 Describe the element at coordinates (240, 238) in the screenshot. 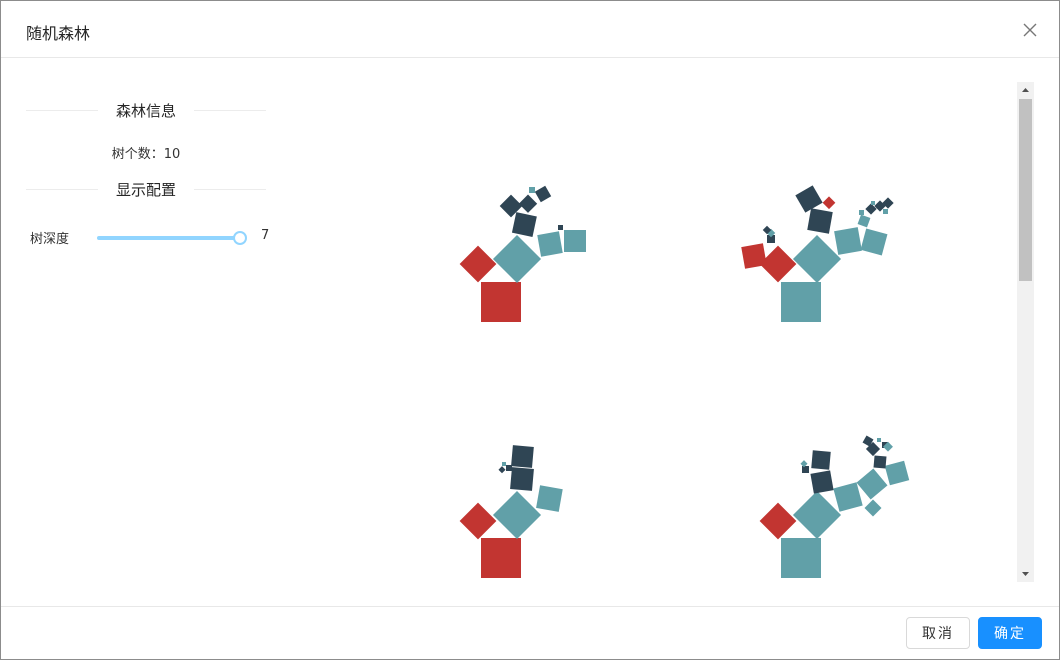

I see `slider-handle` at that location.